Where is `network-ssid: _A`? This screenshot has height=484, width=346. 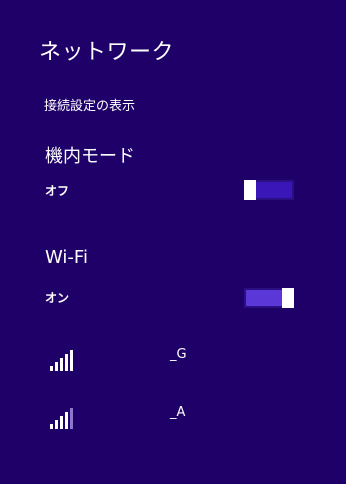 network-ssid: _A is located at coordinates (178, 412).